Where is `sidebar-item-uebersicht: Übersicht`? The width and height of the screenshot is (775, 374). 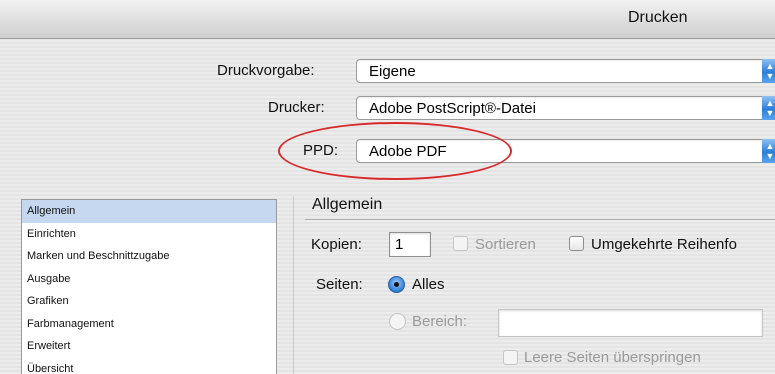
sidebar-item-uebersicht: Übersicht is located at coordinates (149, 366).